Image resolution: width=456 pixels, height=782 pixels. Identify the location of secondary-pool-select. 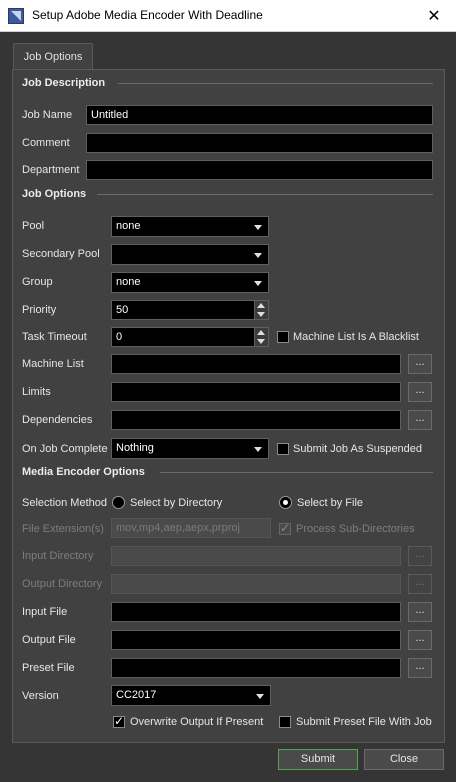
(190, 254).